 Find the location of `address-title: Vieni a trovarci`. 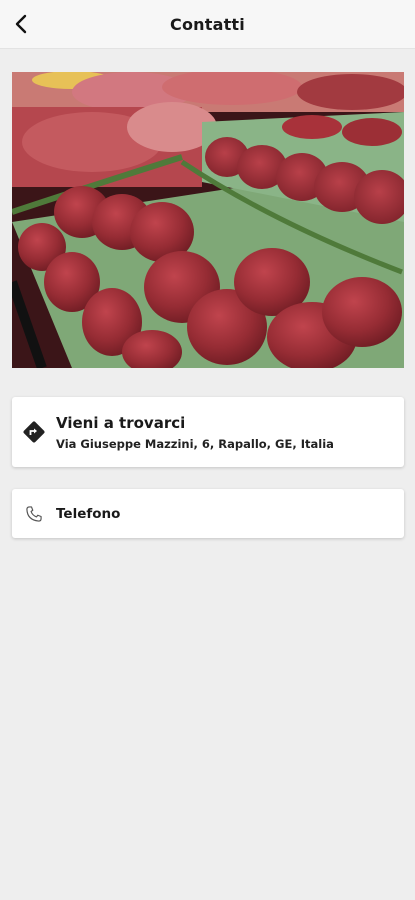

address-title: Vieni a trovarci is located at coordinates (121, 422).